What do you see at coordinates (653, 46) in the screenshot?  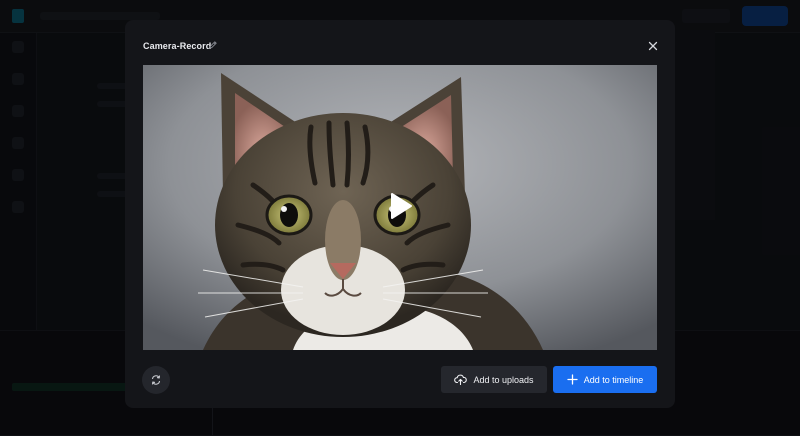 I see `close-icon` at bounding box center [653, 46].